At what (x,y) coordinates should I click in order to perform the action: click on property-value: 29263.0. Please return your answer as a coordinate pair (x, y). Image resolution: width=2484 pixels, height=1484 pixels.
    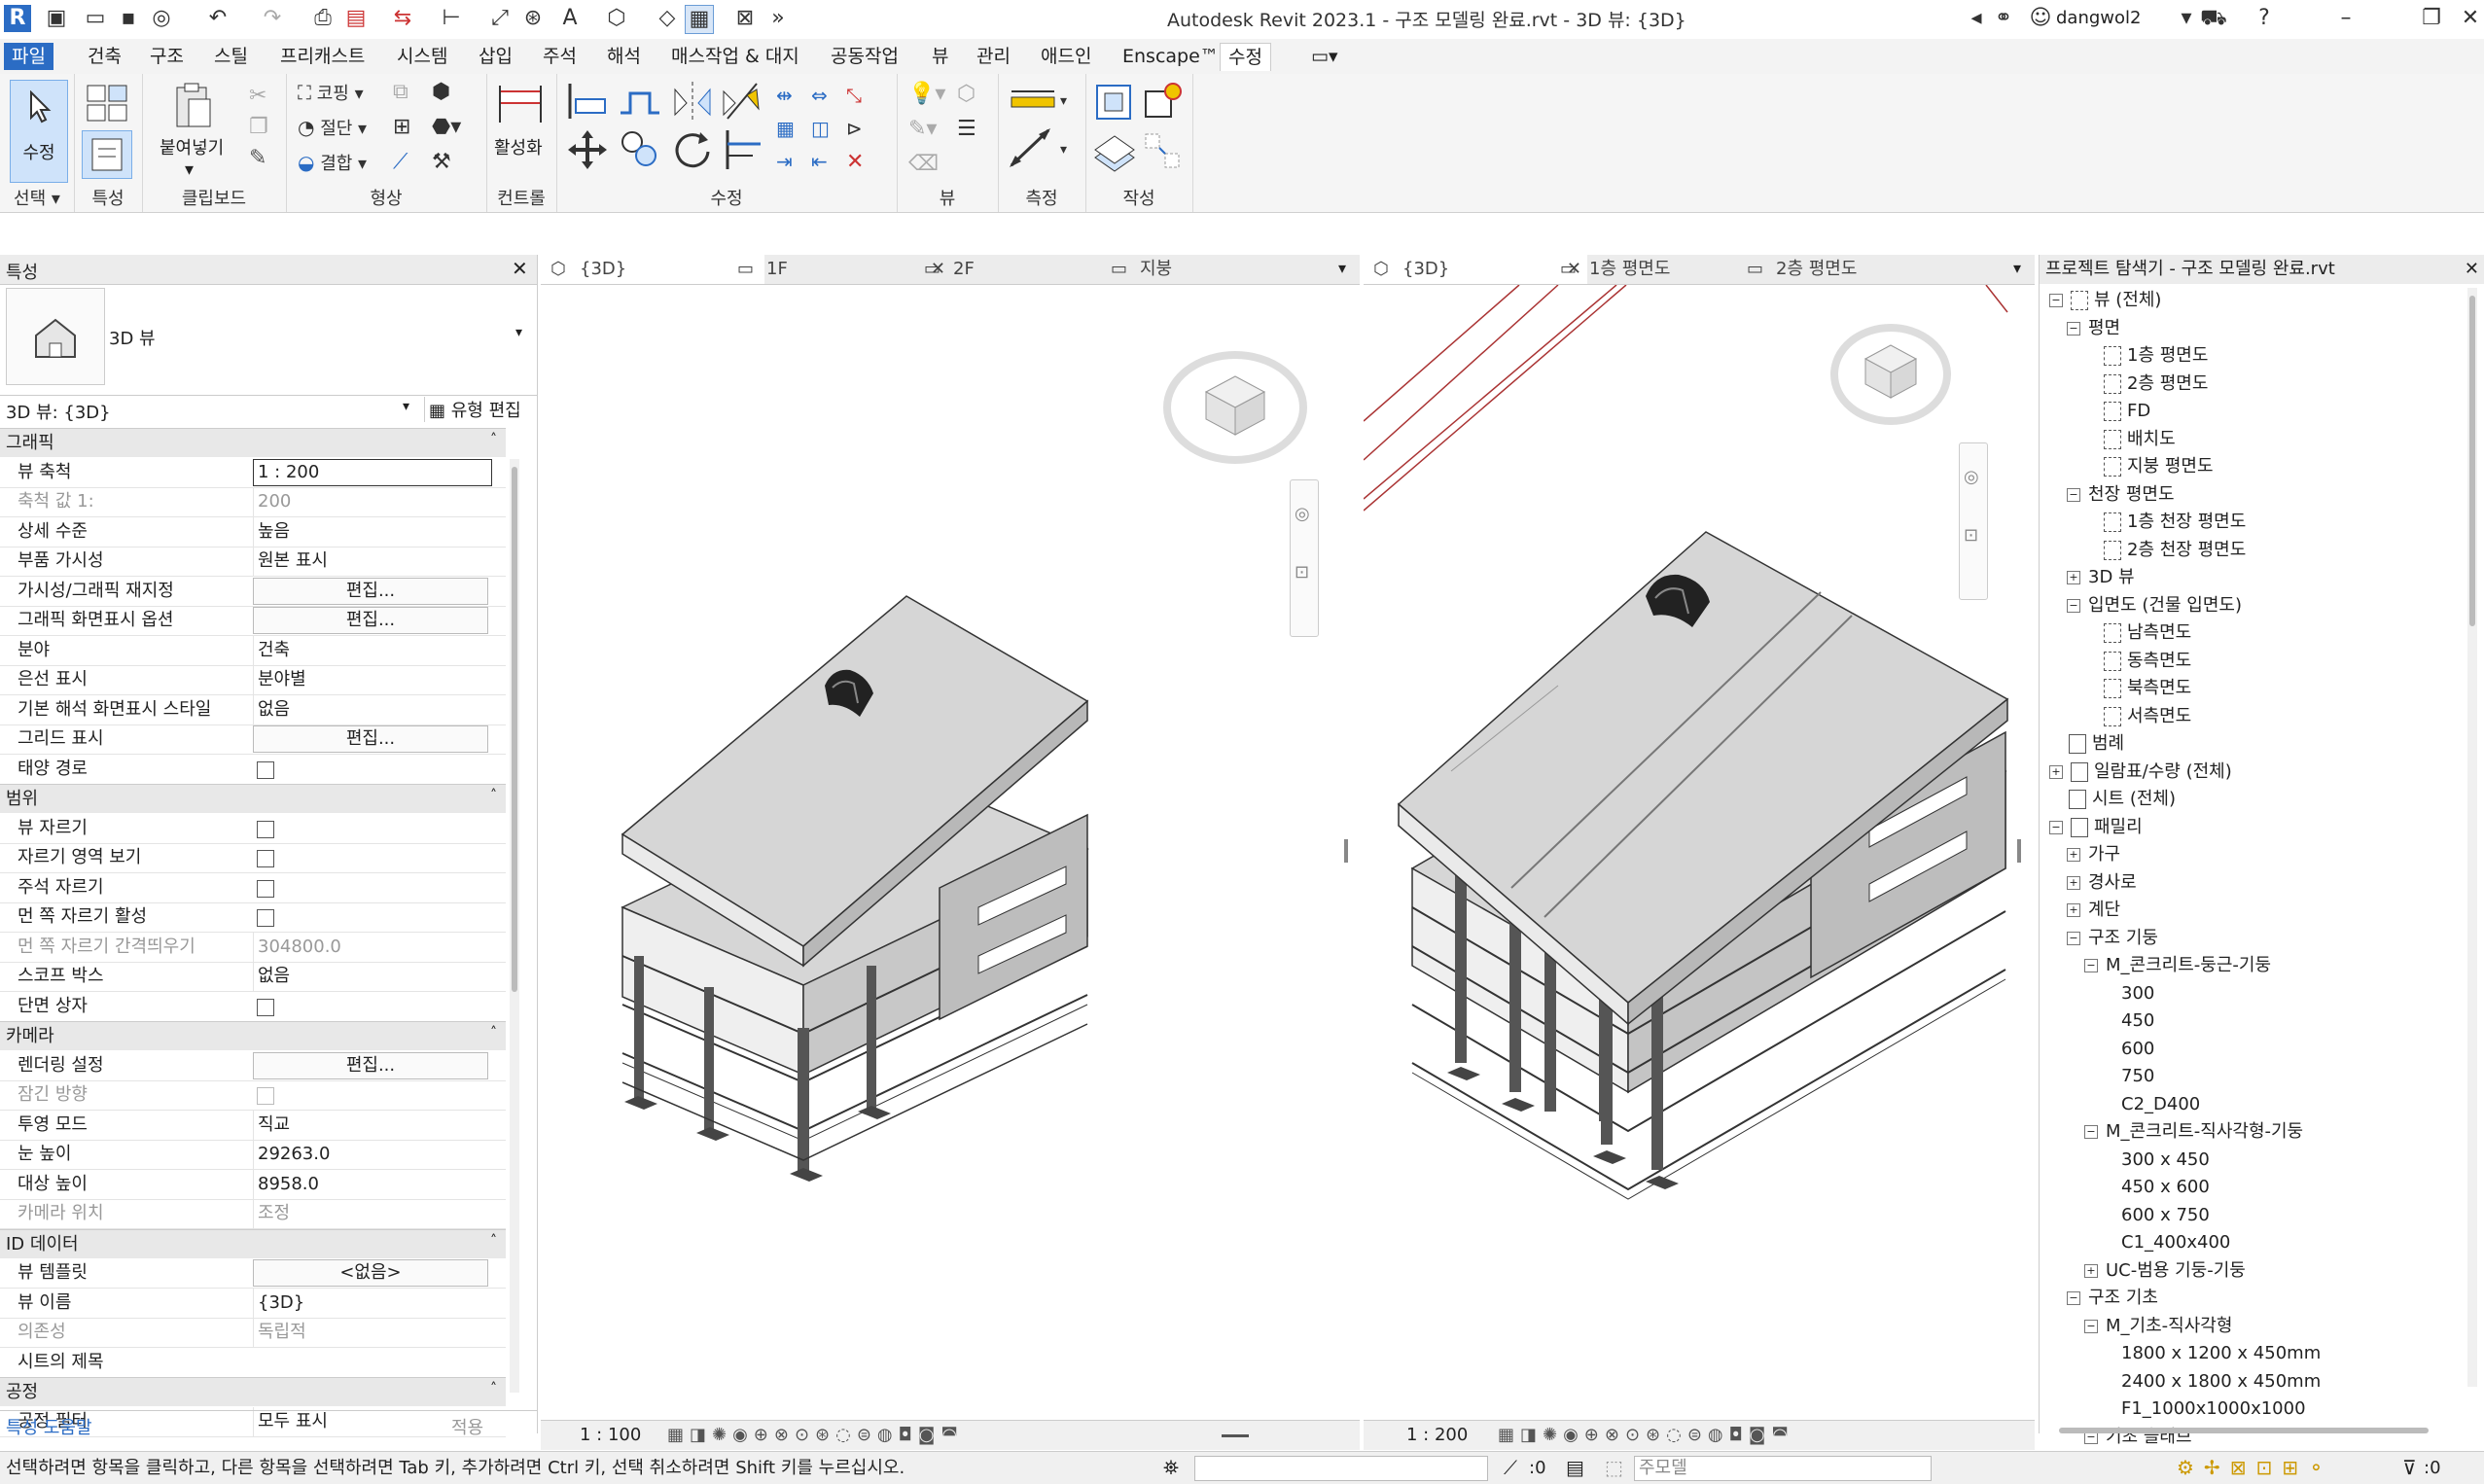
    Looking at the image, I should click on (372, 1155).